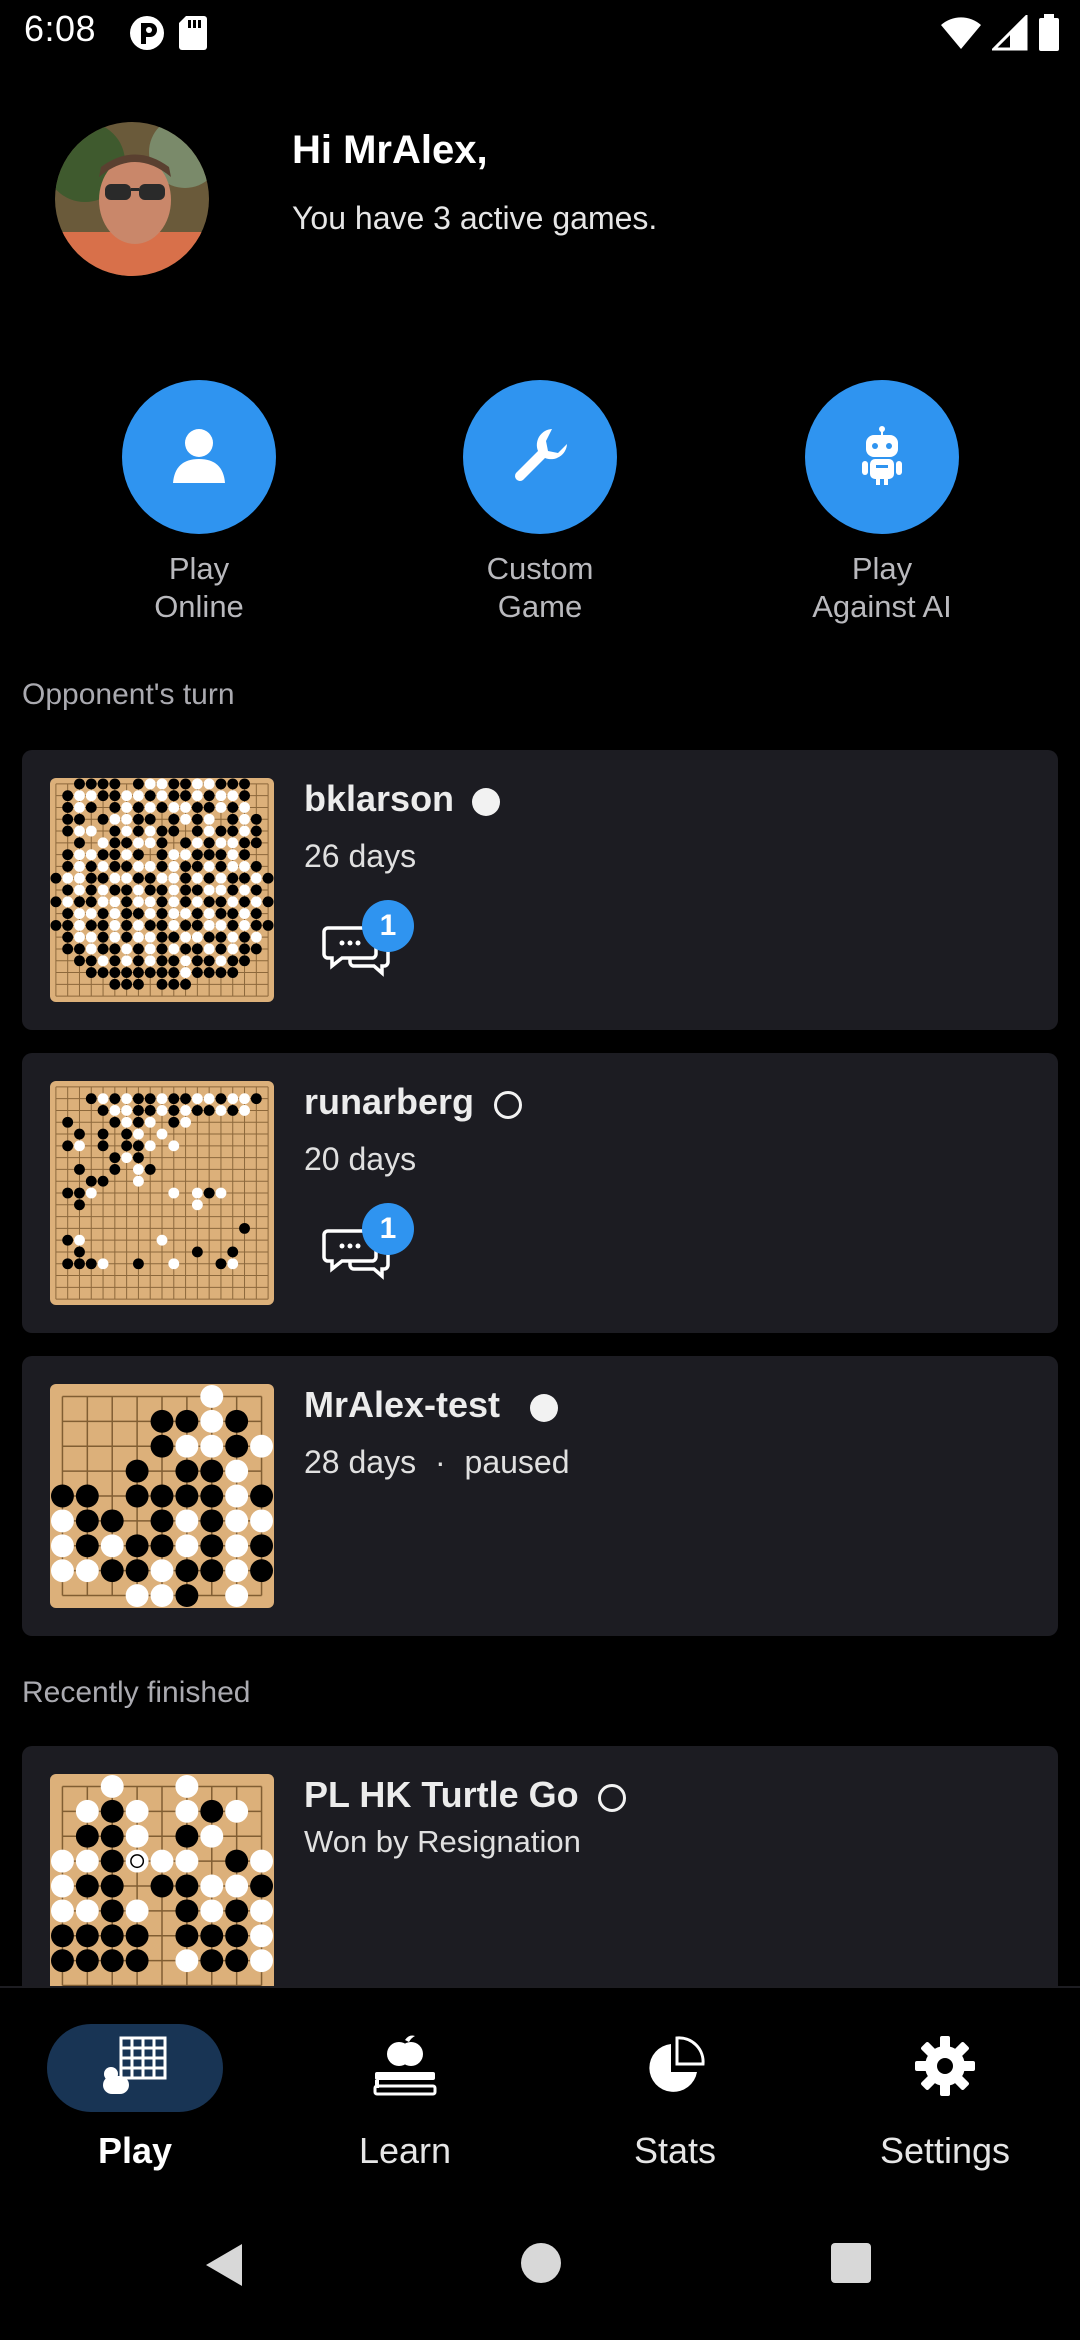 This screenshot has width=1080, height=2340. What do you see at coordinates (441, 1794) in the screenshot?
I see `opponent-name: PL HK Turtle Go` at bounding box center [441, 1794].